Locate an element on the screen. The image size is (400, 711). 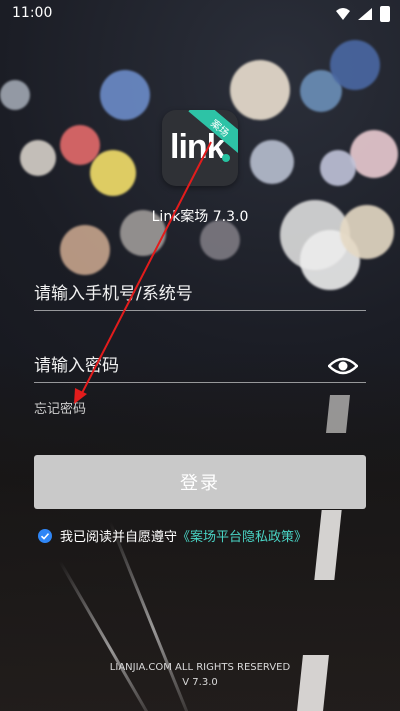
status-bar: 11:00 is located at coordinates (200, 14).